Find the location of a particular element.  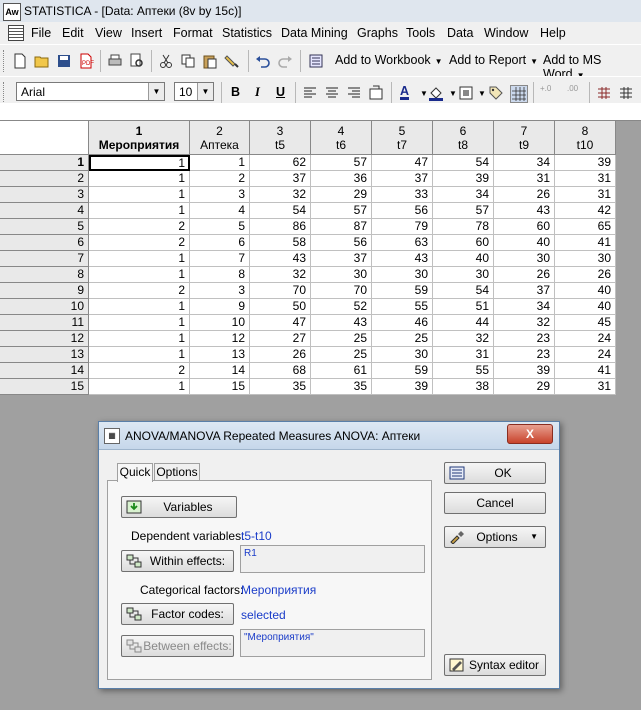

print-icon is located at coordinates (115, 61).